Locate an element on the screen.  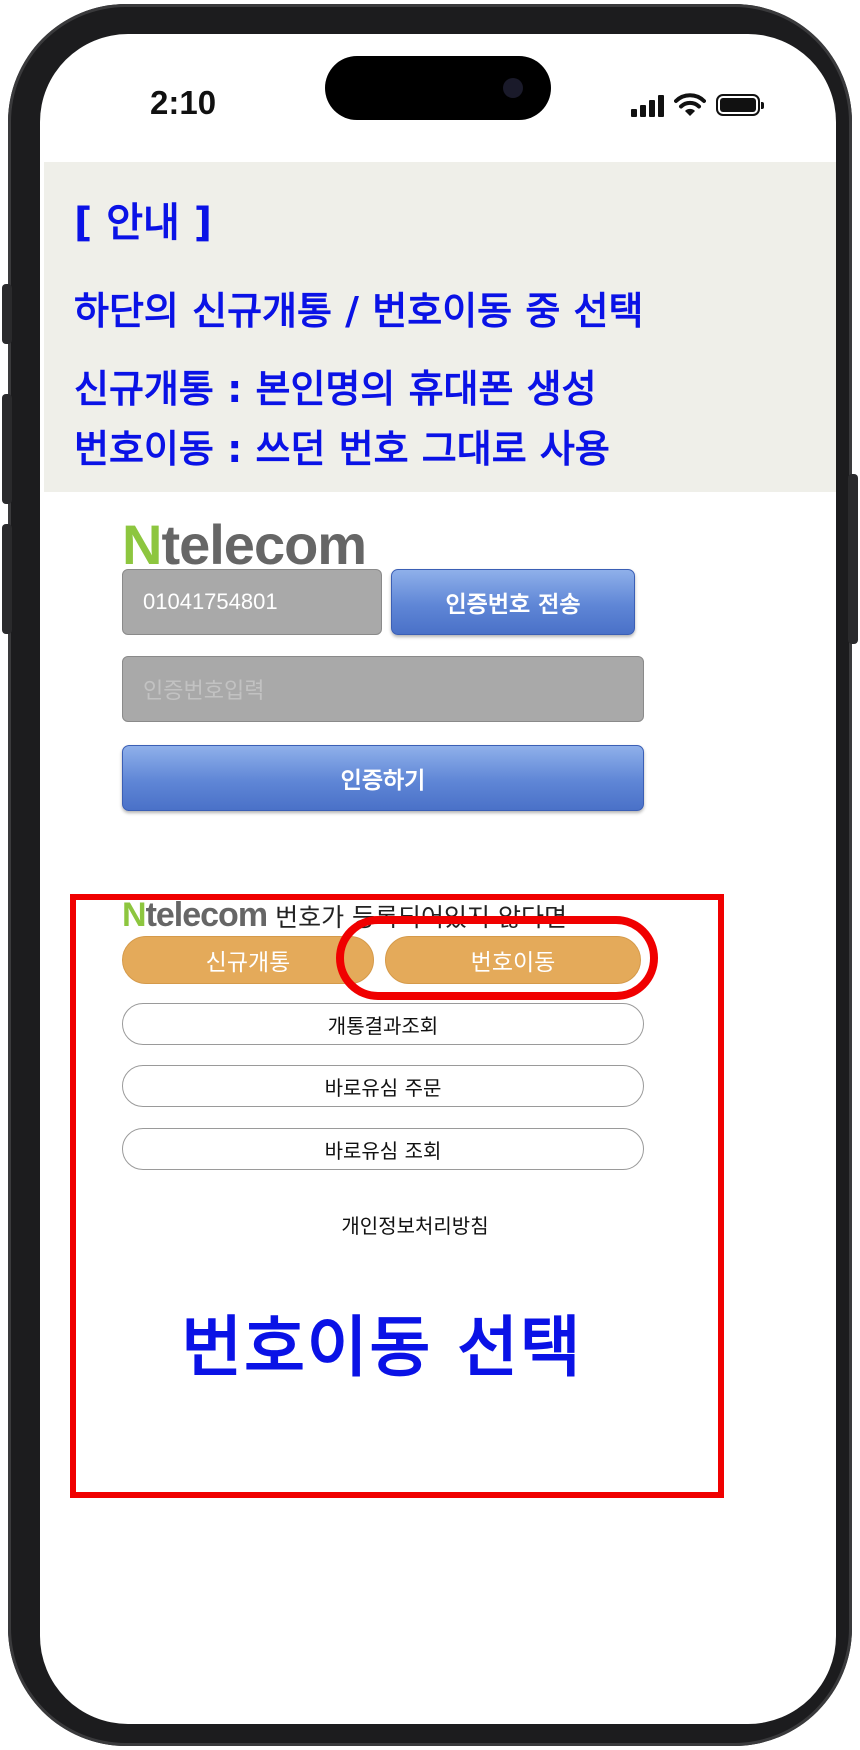
camera-icon is located at coordinates (513, 88).